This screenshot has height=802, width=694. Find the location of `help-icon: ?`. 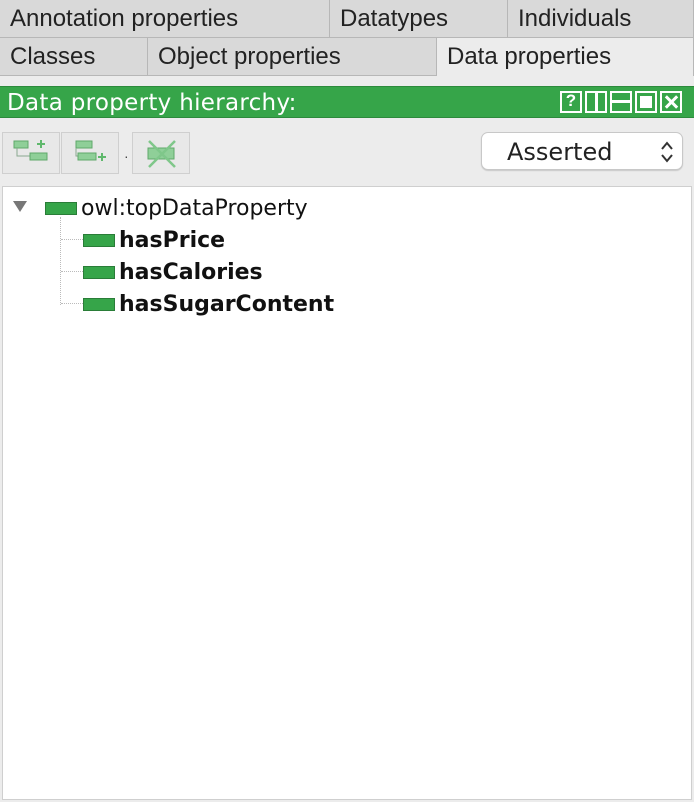

help-icon: ? is located at coordinates (571, 102).